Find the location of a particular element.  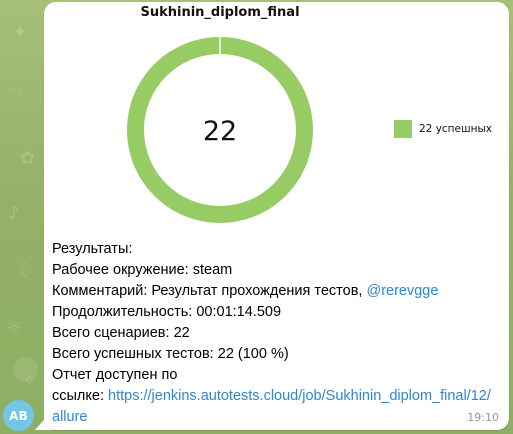

doodle-star-icon: ✦ is located at coordinates (20, 32).